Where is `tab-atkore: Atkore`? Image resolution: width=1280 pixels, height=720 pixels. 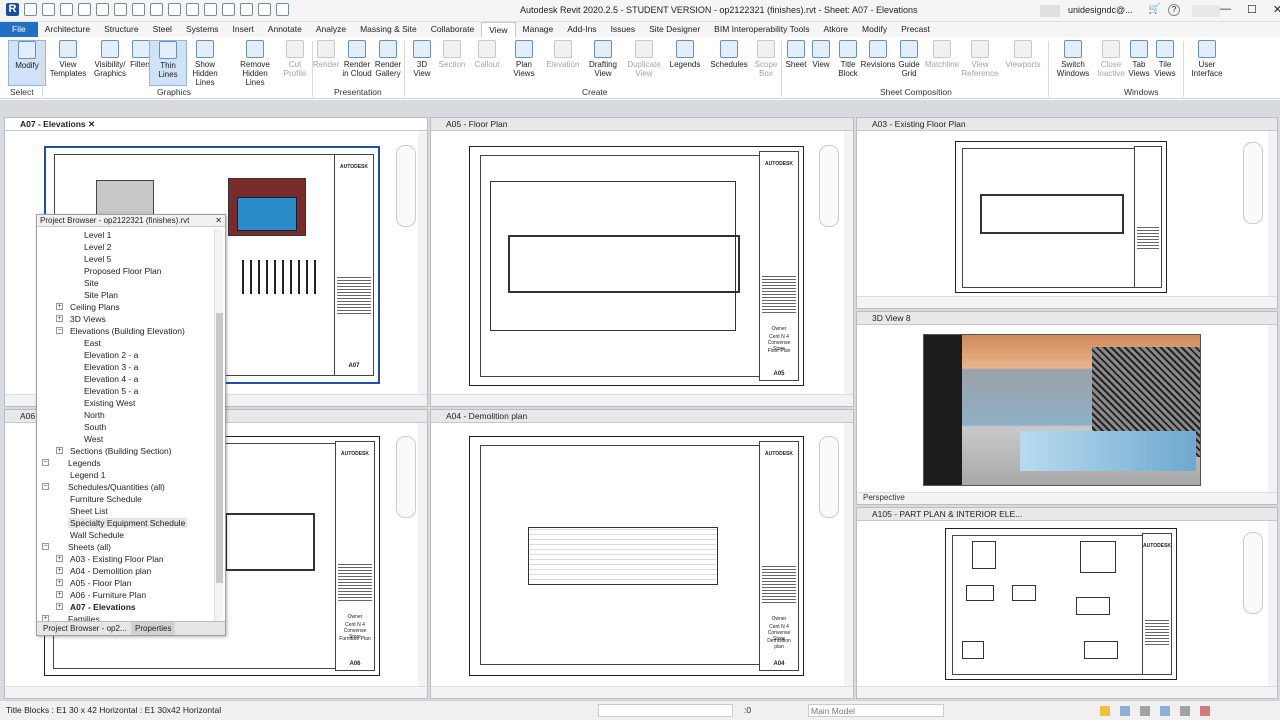
tab-atkore: Atkore is located at coordinates (835, 29).